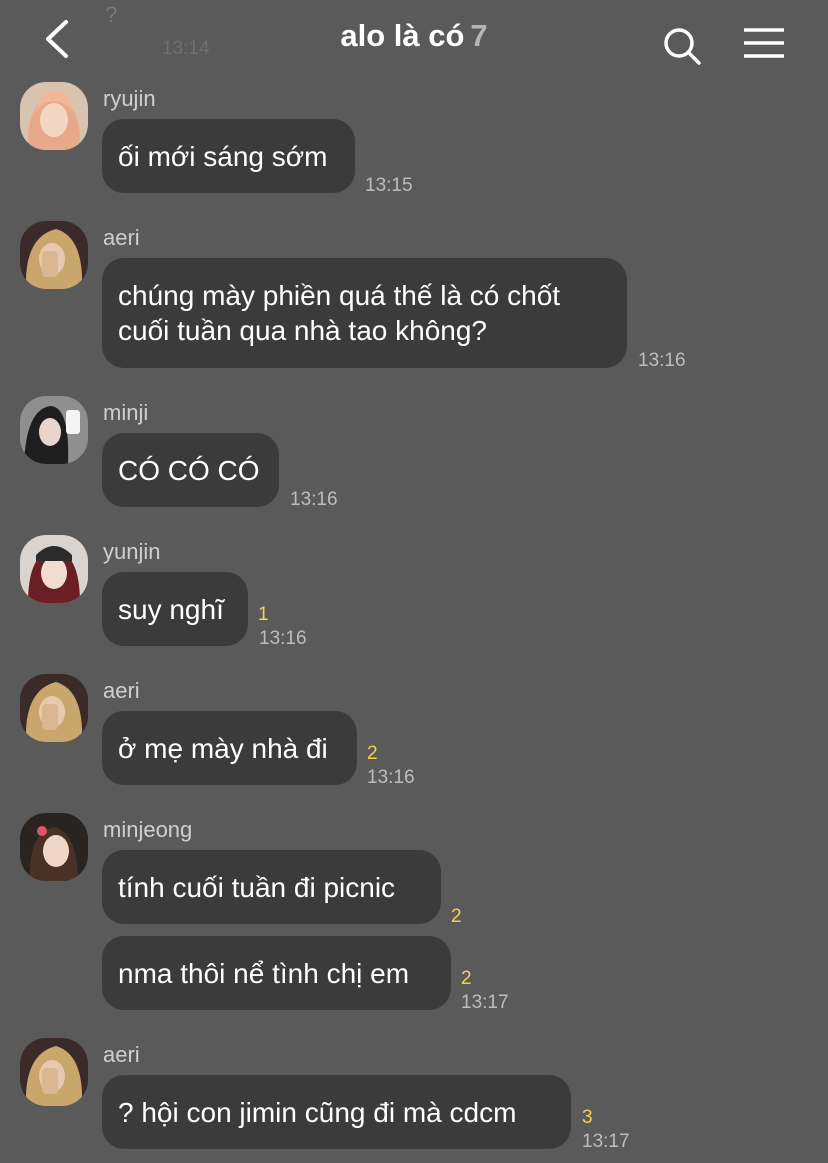 This screenshot has height=1163, width=828. I want to click on unread-count: 3, so click(587, 1117).